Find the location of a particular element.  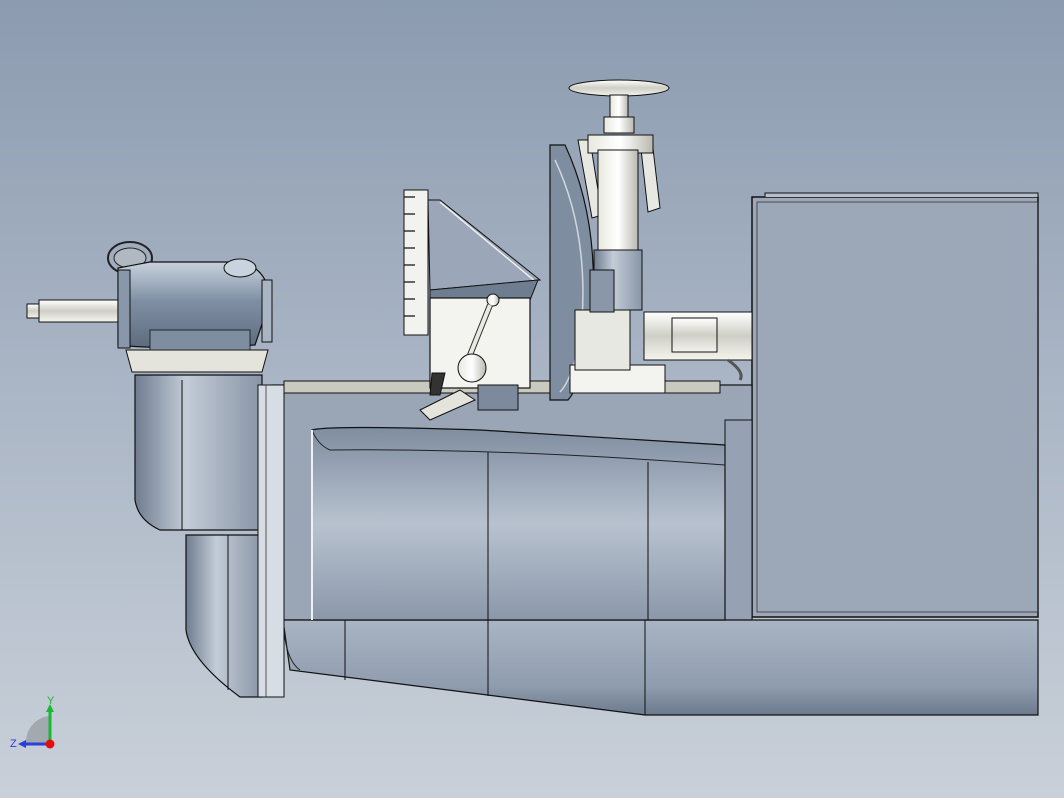

coordinate-triad: Y Z is located at coordinates (43, 730).